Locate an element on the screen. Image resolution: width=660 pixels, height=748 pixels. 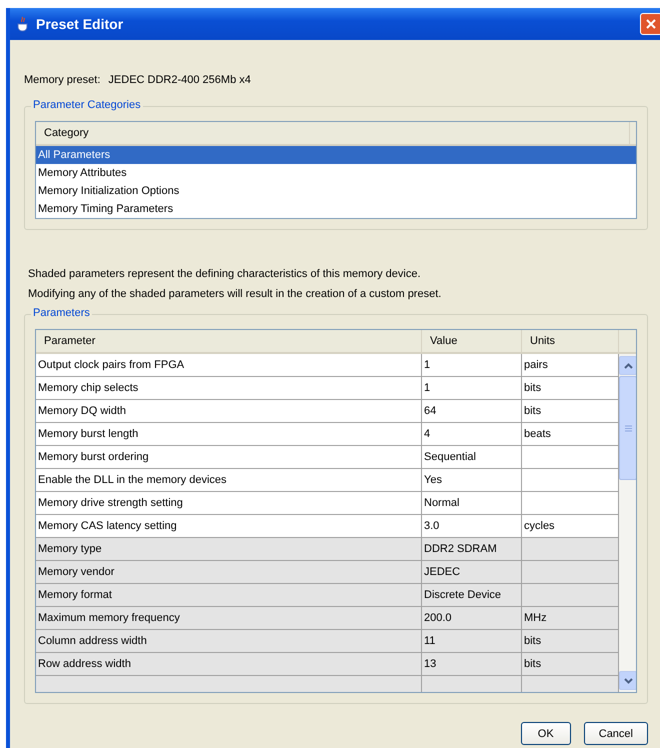
scroll-thumb is located at coordinates (627, 428).